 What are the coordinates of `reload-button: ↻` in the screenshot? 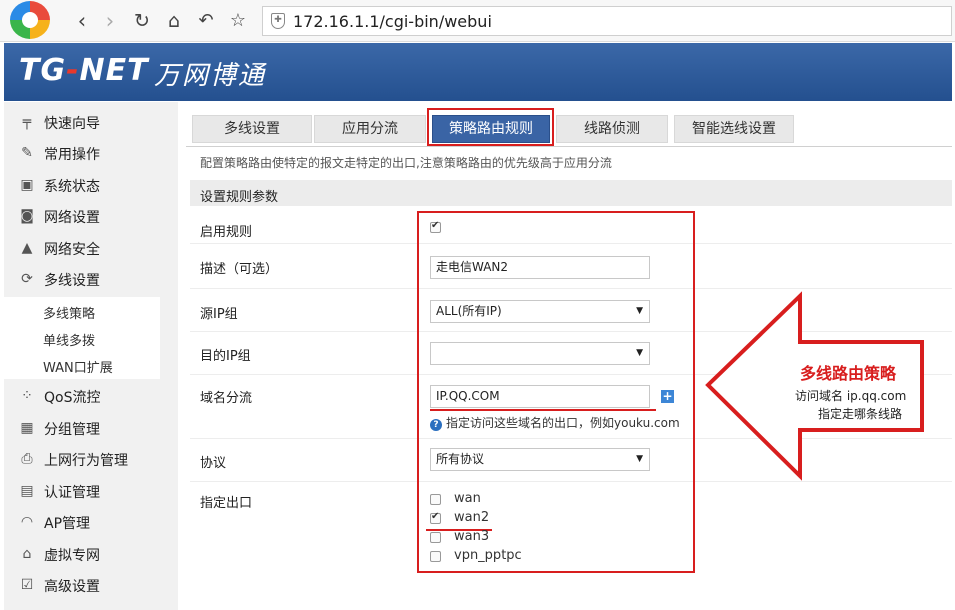 It's located at (142, 21).